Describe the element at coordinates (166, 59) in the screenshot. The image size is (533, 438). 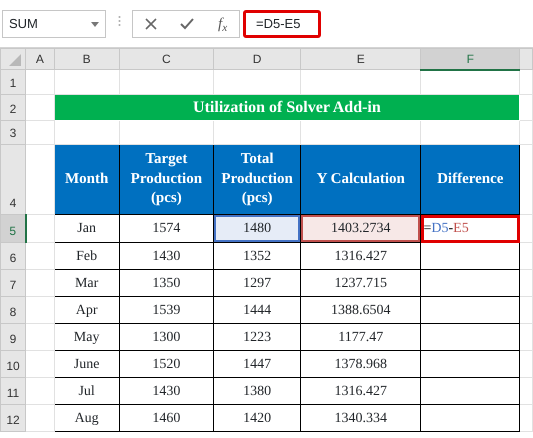
I see `column-header: C` at that location.